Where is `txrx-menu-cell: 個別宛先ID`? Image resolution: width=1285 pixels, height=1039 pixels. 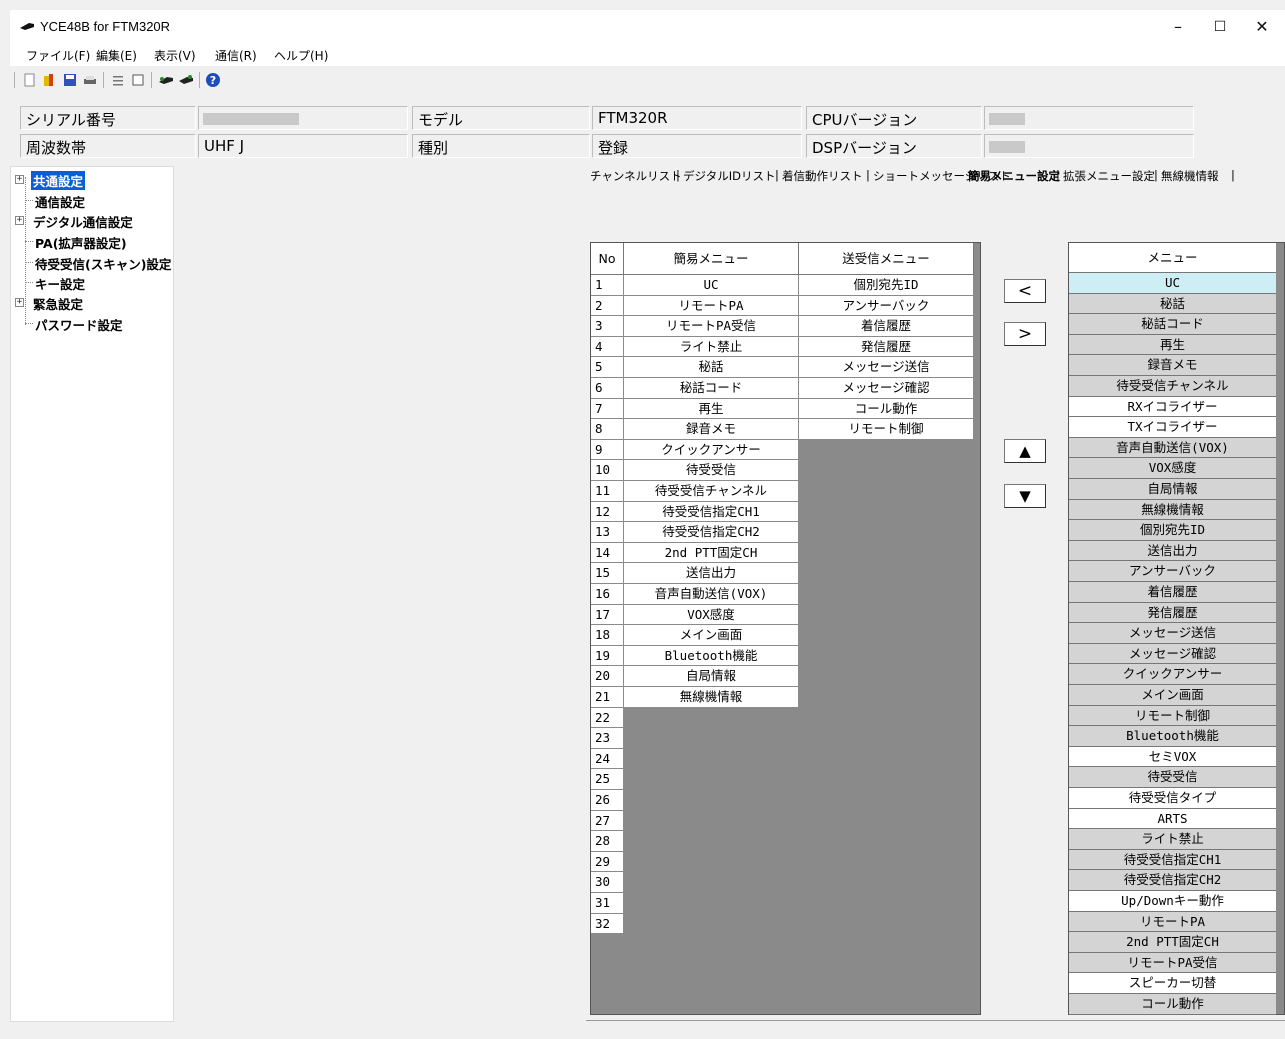
txrx-menu-cell: 個別宛先ID is located at coordinates (886, 285).